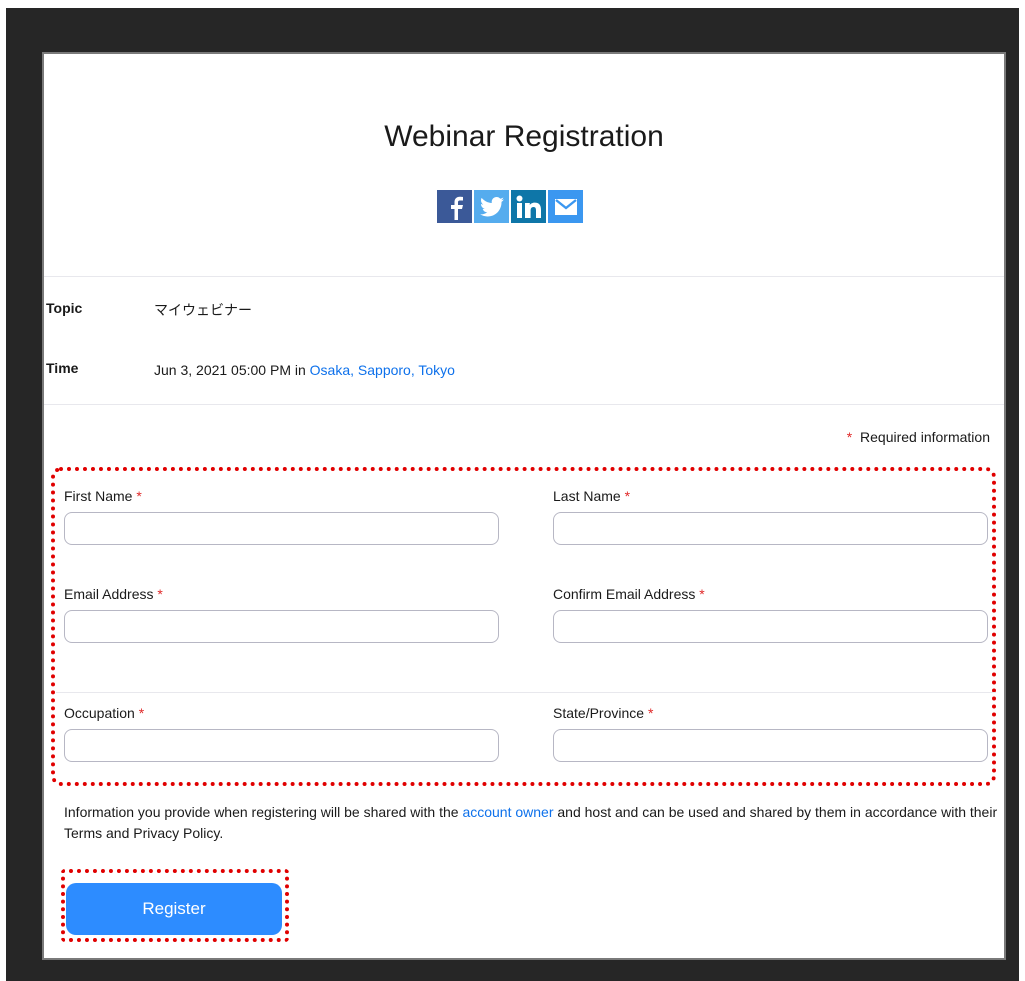  What do you see at coordinates (770, 528) in the screenshot?
I see `last-name-field` at bounding box center [770, 528].